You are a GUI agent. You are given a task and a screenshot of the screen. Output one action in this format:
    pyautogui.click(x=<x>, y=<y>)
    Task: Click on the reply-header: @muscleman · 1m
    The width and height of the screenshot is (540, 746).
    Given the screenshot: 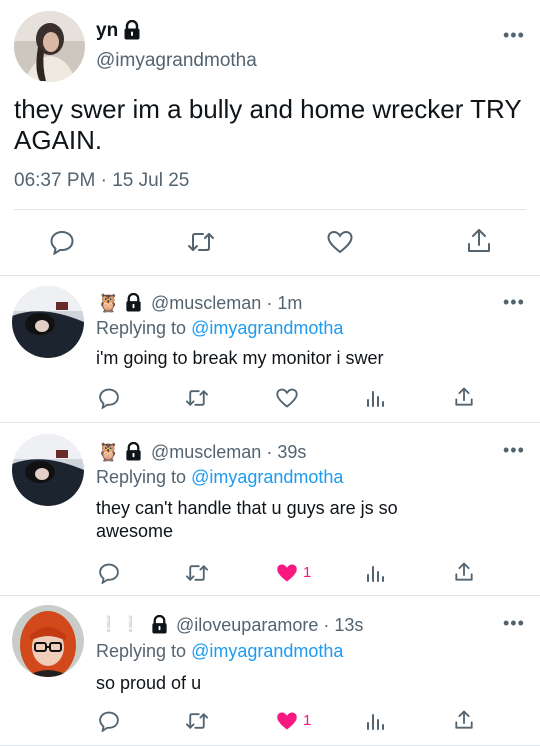 What is the action you would take?
    pyautogui.click(x=226, y=303)
    